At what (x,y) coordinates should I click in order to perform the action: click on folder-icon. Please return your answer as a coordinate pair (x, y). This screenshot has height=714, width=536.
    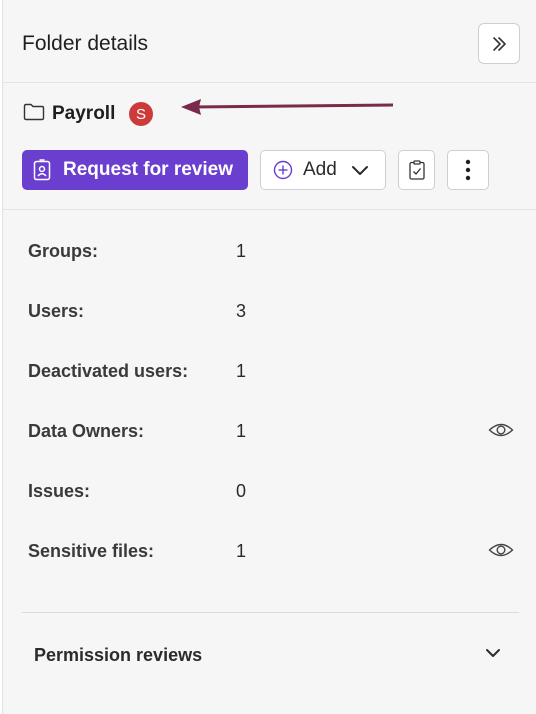
    Looking at the image, I should click on (34, 112).